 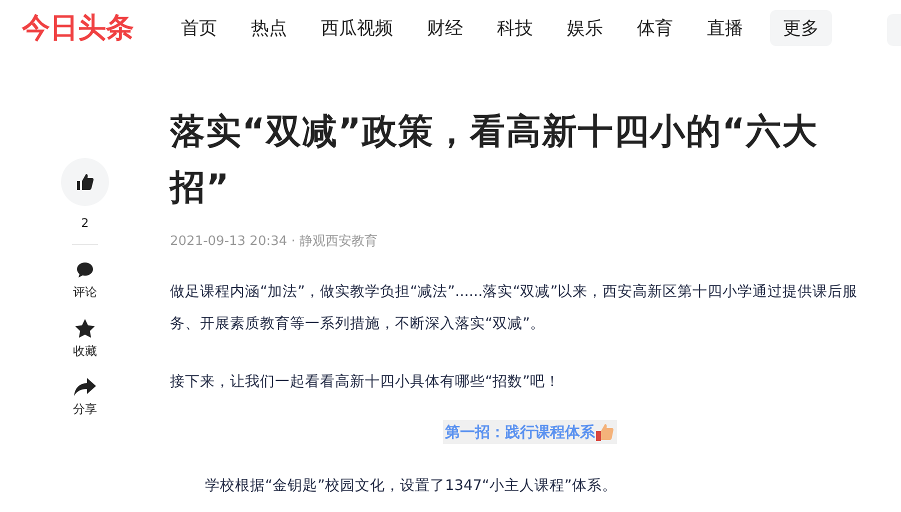 What do you see at coordinates (514, 308) in the screenshot?
I see `paragraph: 做足课程内涵“加法”，做实教学负担“减法”......落实“双减”以来，西安高新区第十四小学通过提供课后服务、开展素质教育等一系列措施，不断深入落实“双减”。` at bounding box center [514, 308].